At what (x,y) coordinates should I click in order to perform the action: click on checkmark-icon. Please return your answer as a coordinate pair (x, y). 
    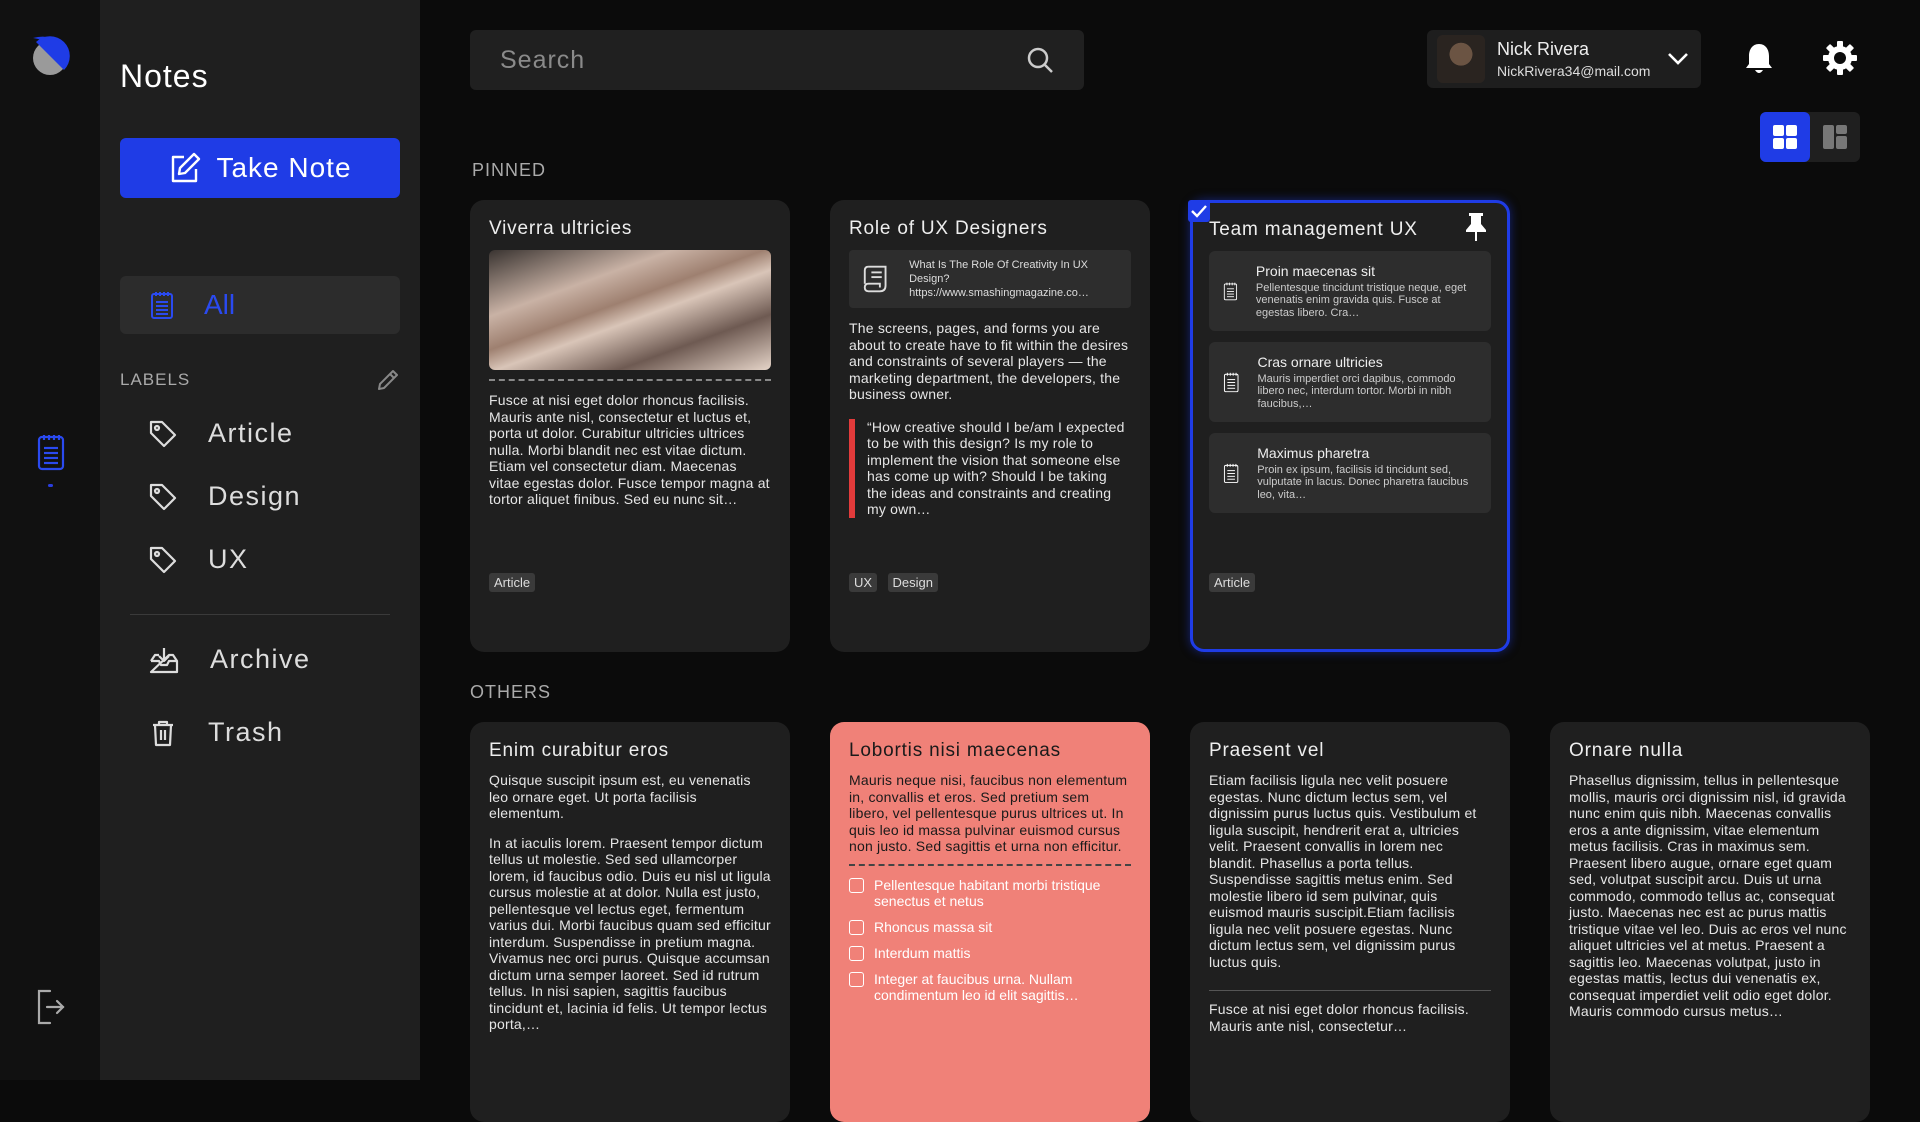
    Looking at the image, I should click on (1199, 211).